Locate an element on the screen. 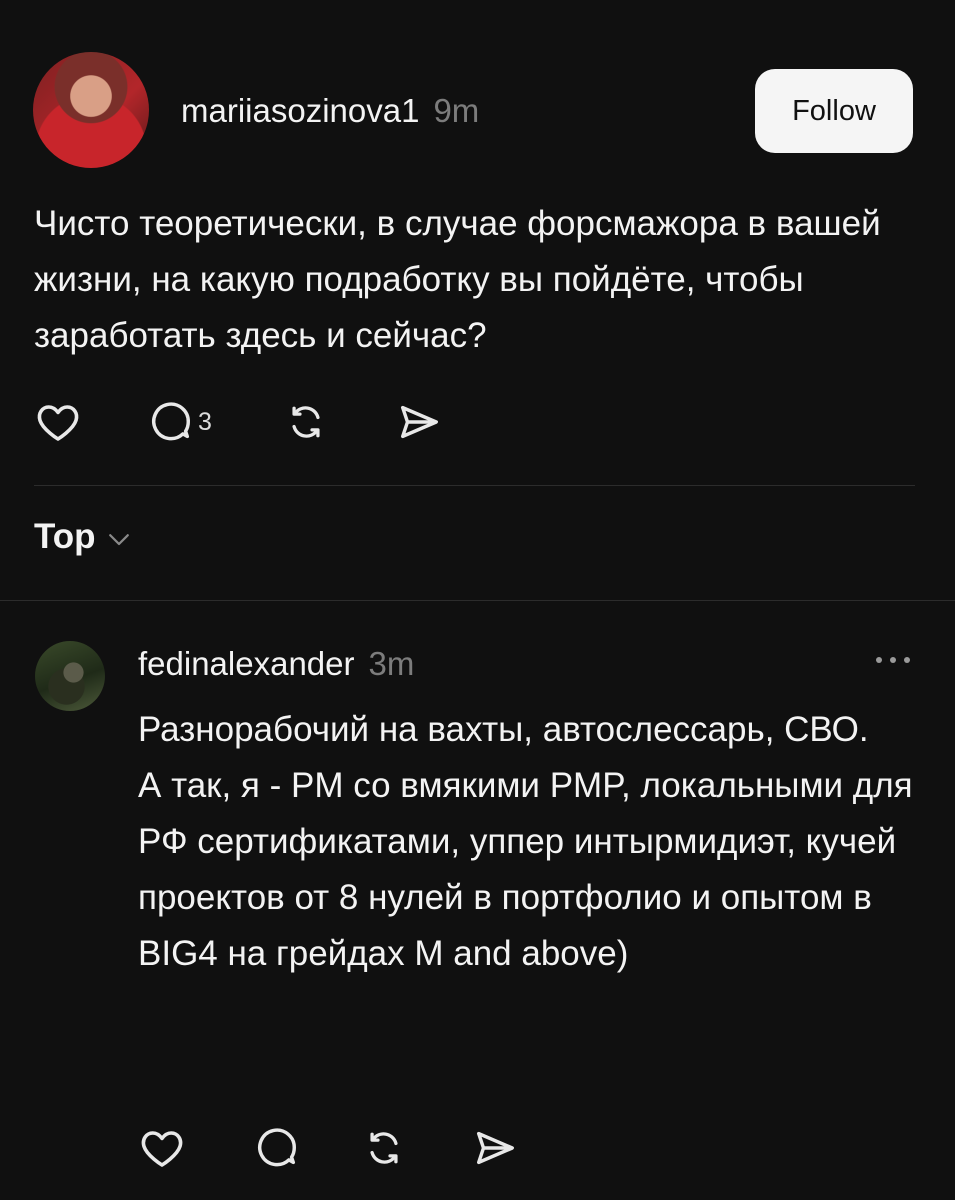 The width and height of the screenshot is (955, 1200). like-button is located at coordinates (91, 422).